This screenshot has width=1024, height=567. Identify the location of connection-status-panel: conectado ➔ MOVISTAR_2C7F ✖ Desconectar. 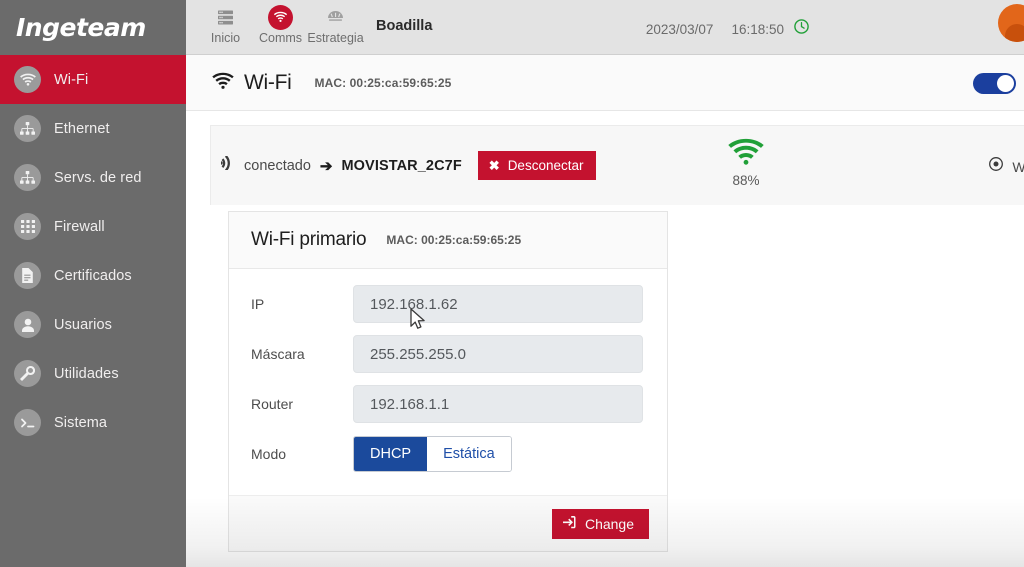
(617, 165).